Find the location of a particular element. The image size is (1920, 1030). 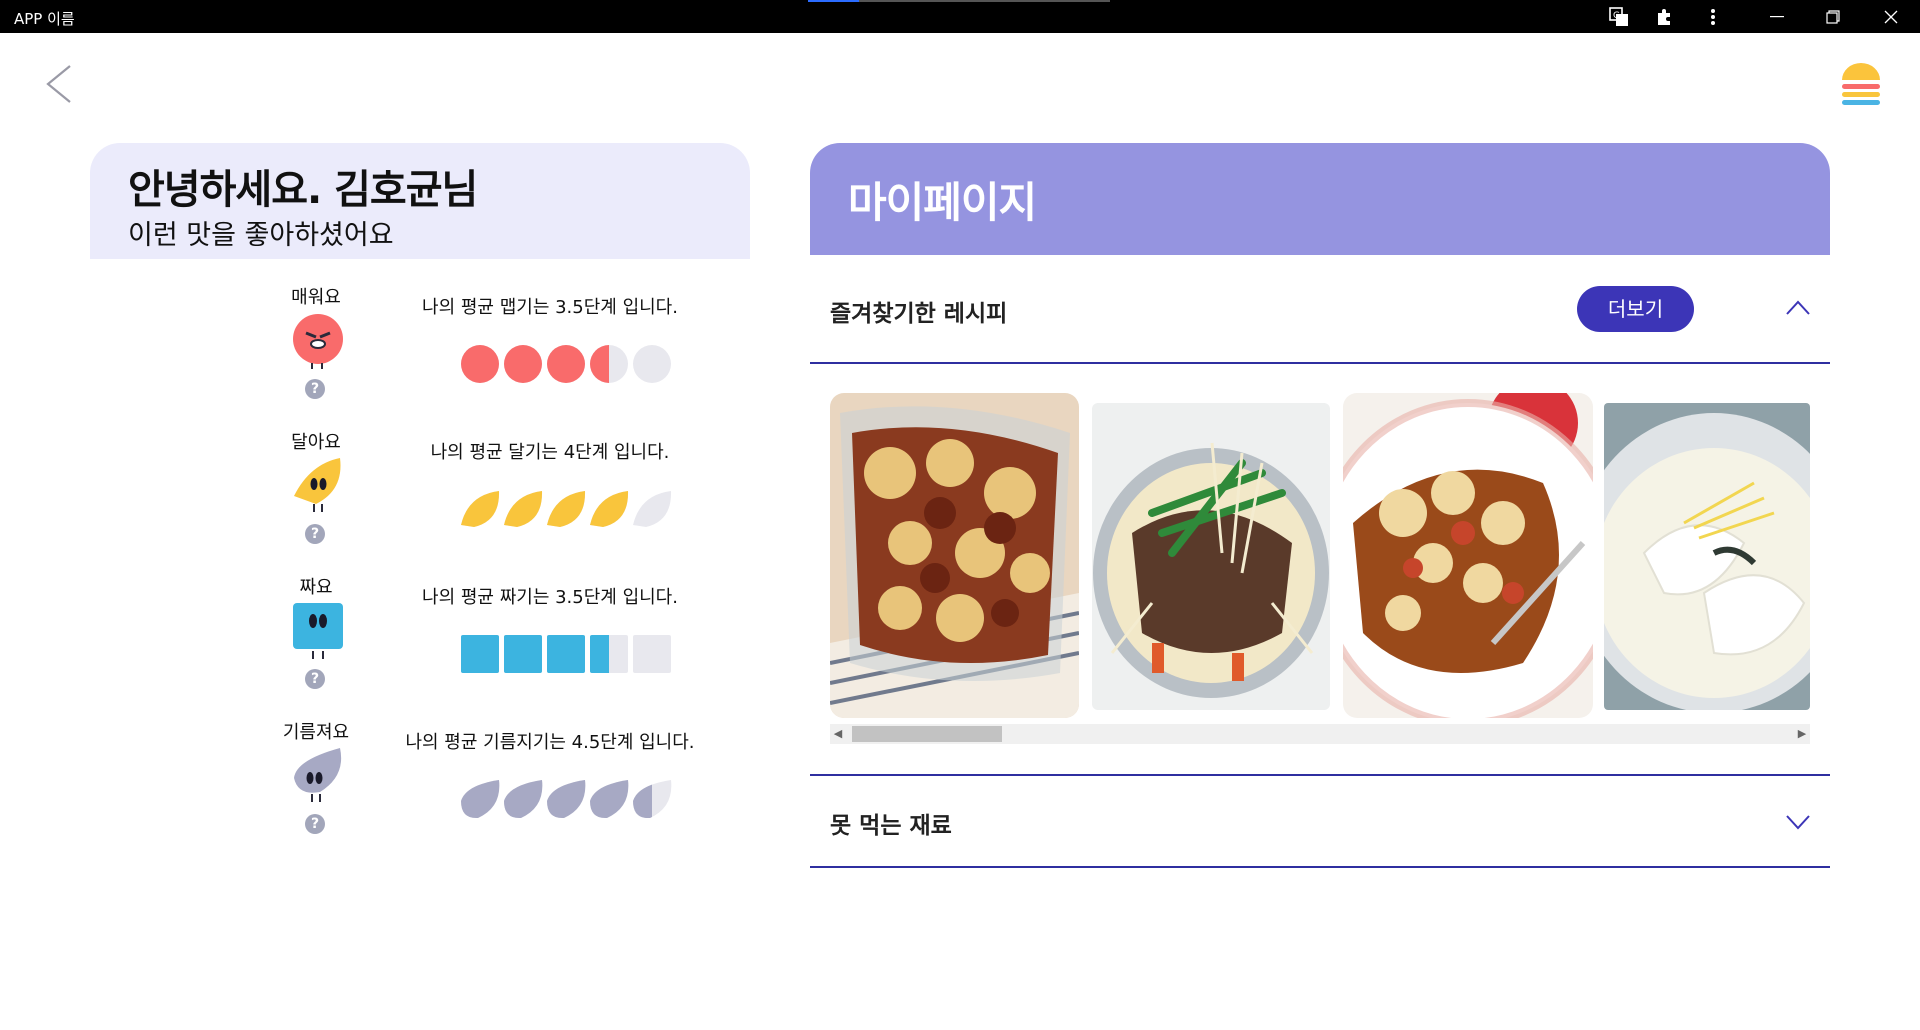

loading-progress-fill is located at coordinates (834, 1).